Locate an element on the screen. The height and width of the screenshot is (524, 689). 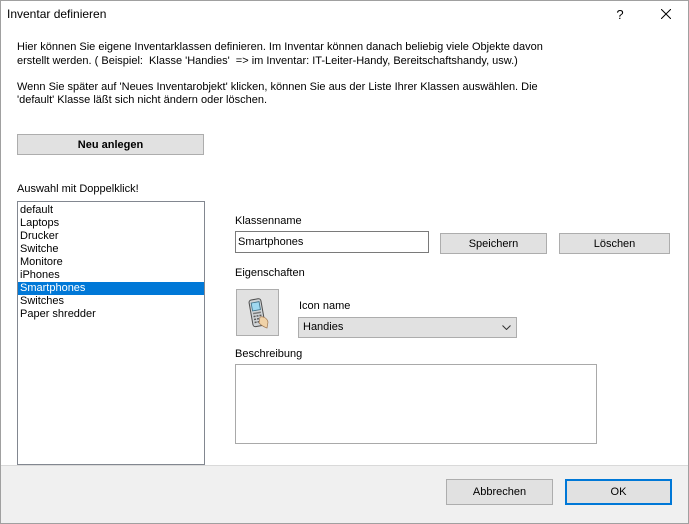
list-item: Drucker is located at coordinates (111, 236).